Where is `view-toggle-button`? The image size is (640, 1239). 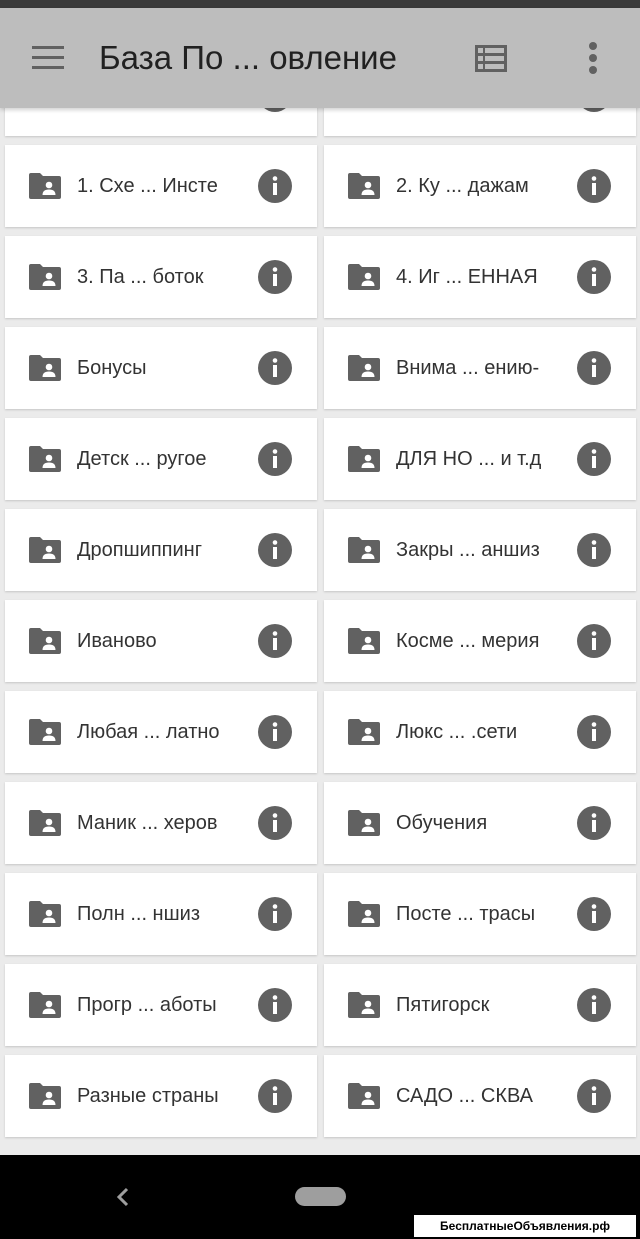 view-toggle-button is located at coordinates (491, 59).